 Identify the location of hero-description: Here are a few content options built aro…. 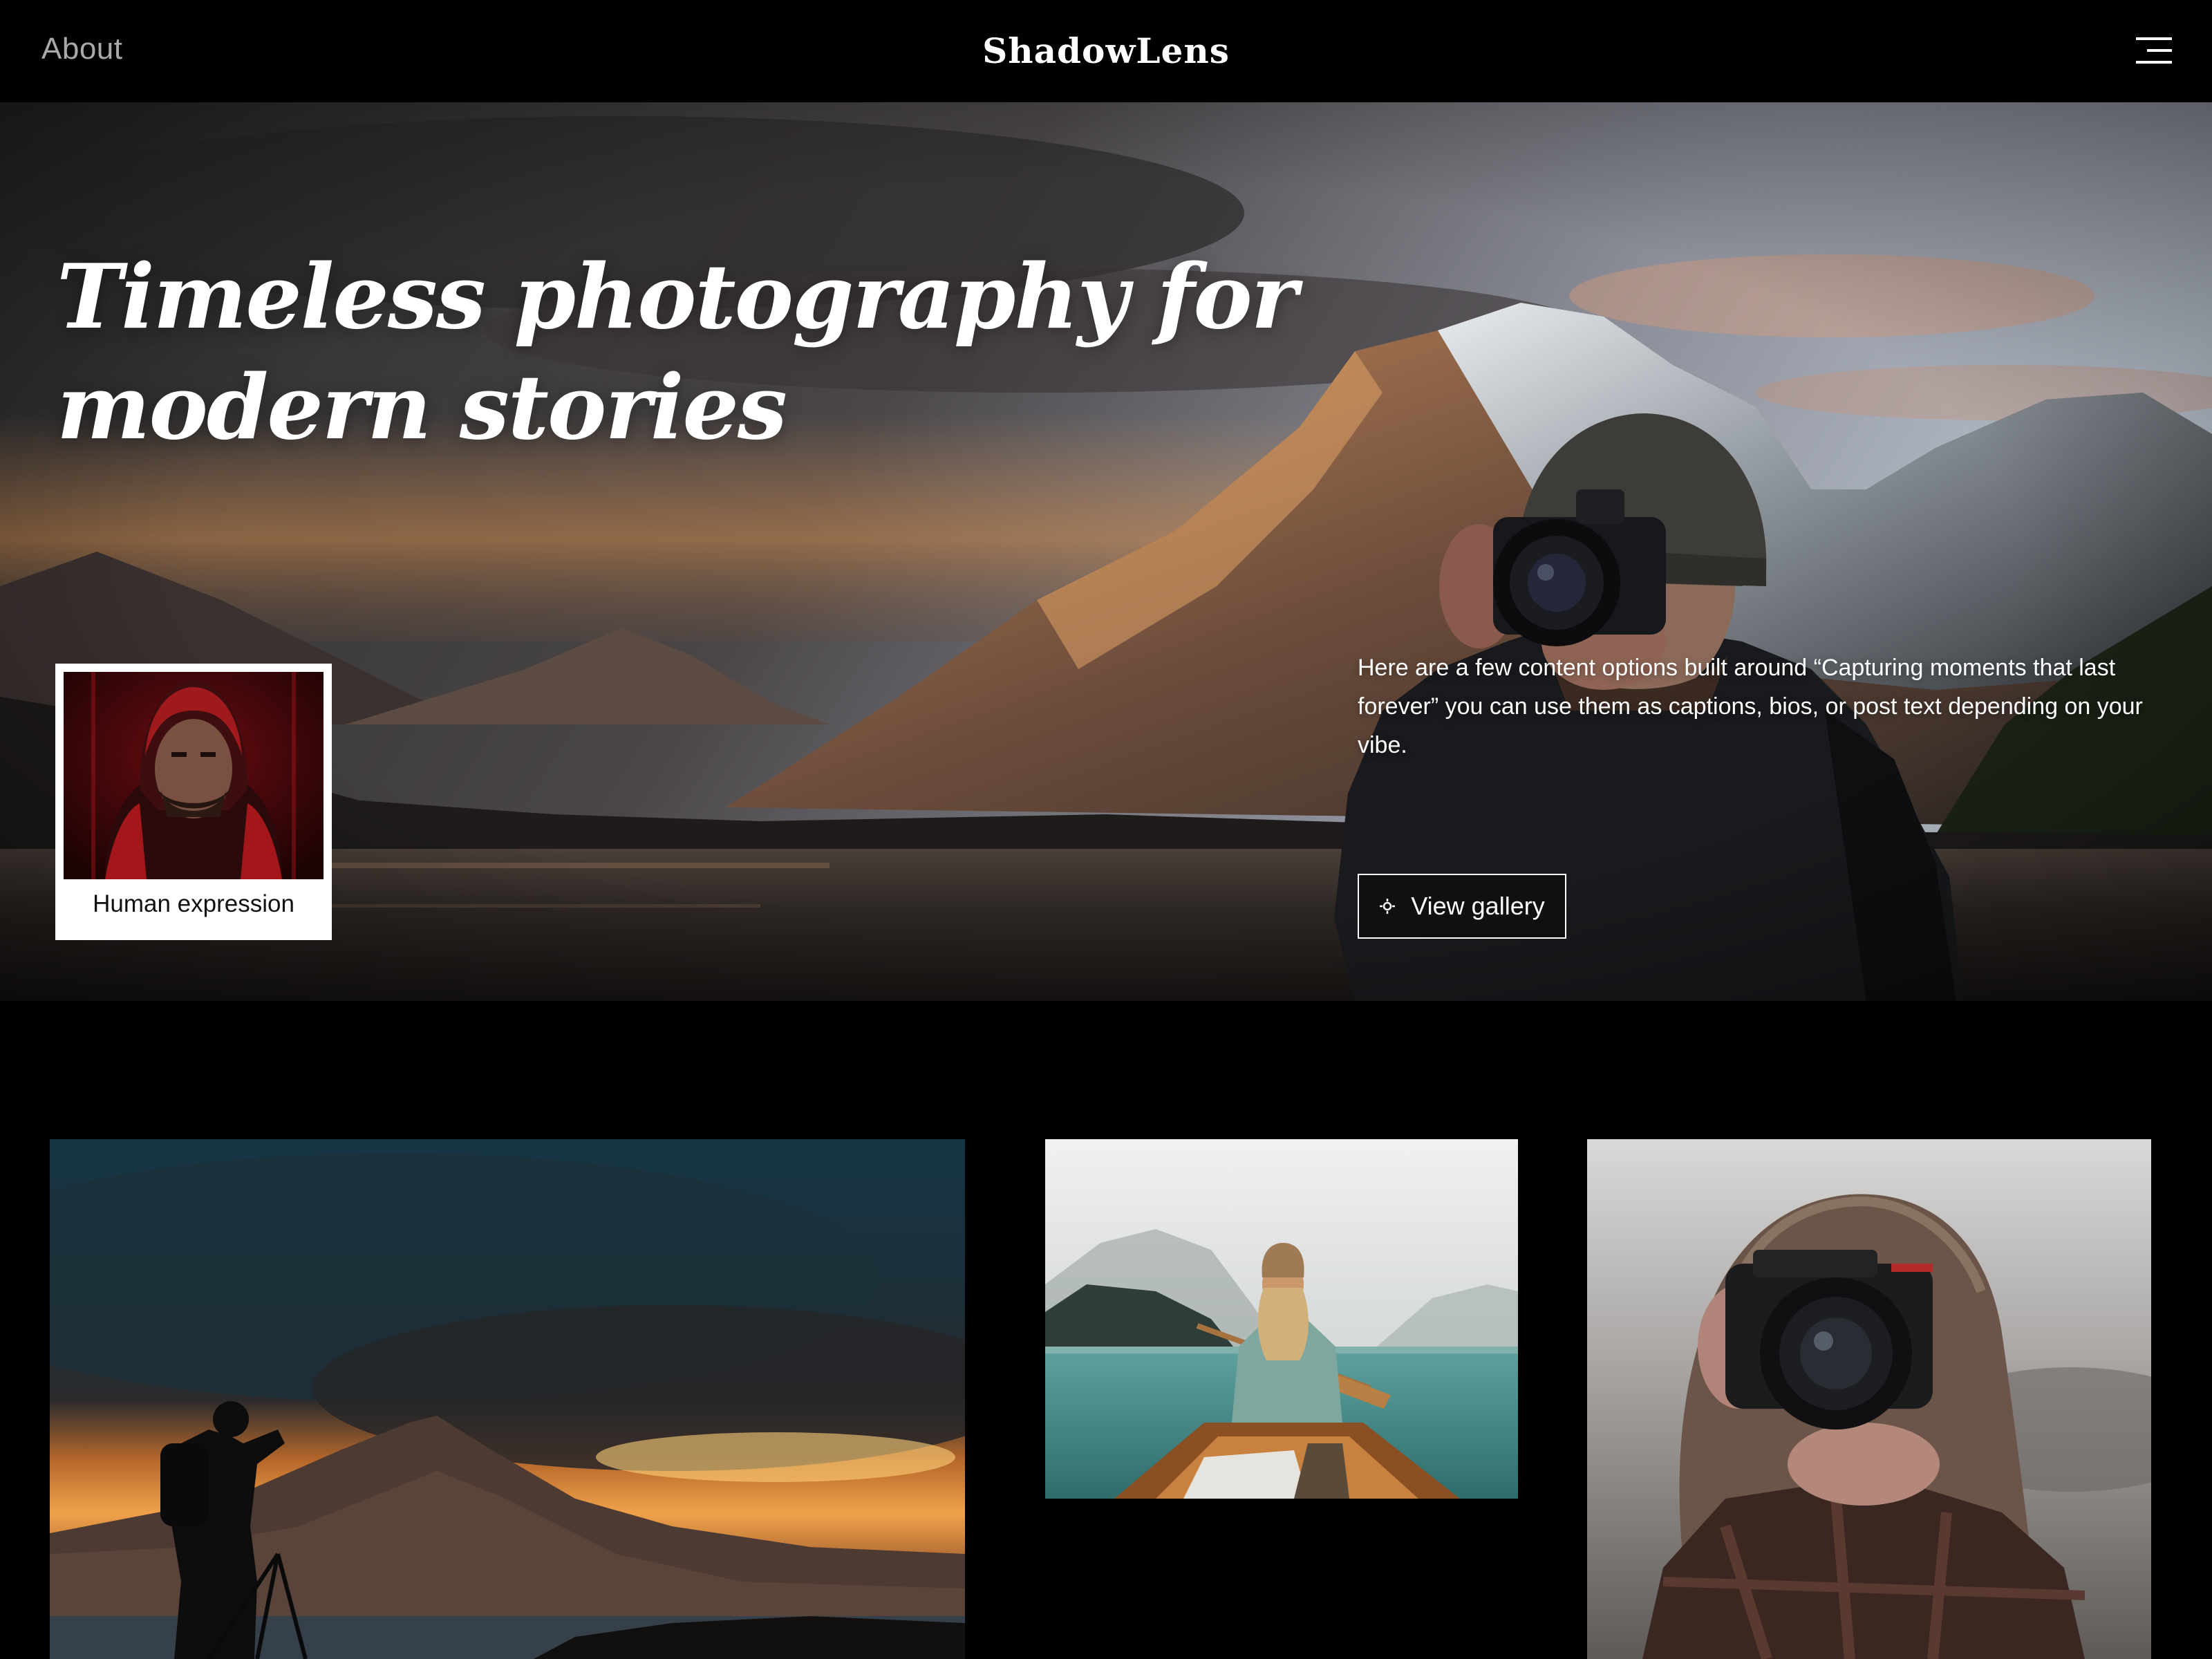
(1750, 706).